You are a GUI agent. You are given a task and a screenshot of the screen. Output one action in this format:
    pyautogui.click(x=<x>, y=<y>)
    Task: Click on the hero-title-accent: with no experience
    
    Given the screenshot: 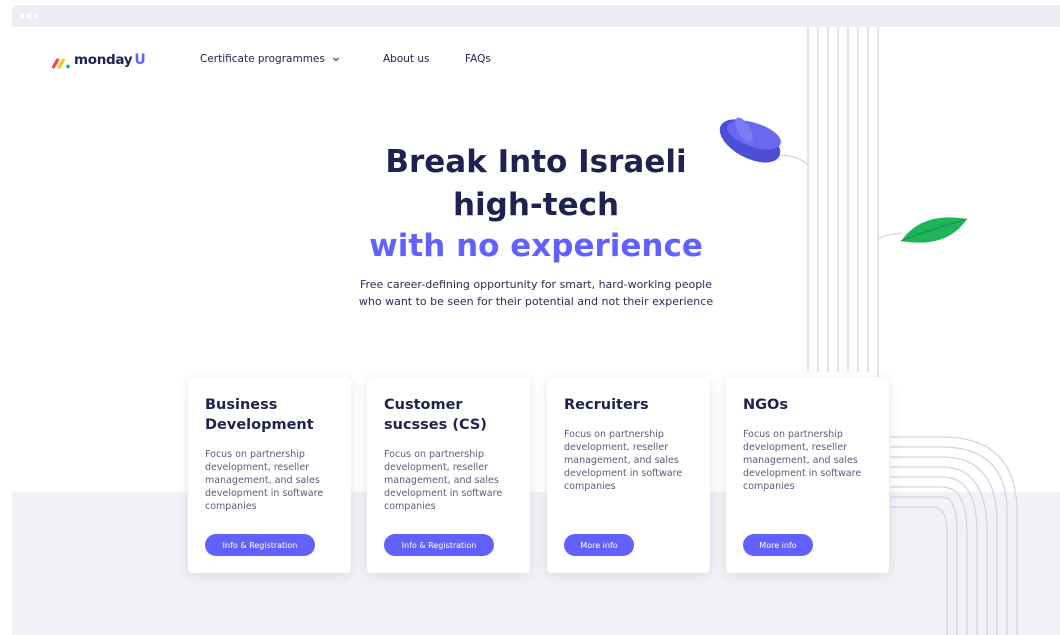 What is the action you would take?
    pyautogui.click(x=536, y=246)
    